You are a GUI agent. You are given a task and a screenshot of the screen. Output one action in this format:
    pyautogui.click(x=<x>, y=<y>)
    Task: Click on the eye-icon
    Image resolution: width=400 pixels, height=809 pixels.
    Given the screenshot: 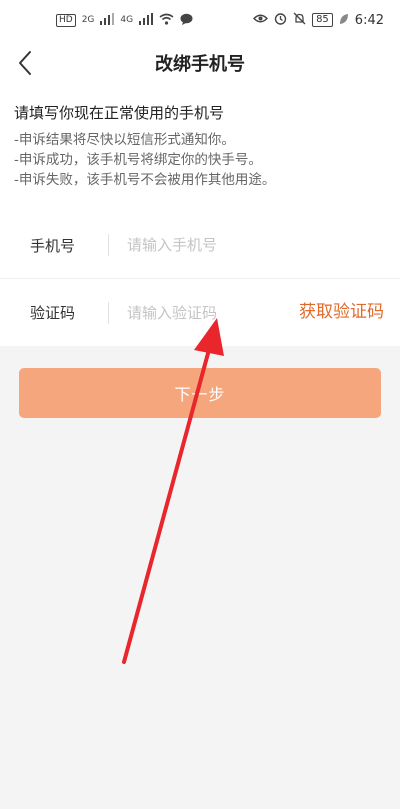 What is the action you would take?
    pyautogui.click(x=261, y=20)
    